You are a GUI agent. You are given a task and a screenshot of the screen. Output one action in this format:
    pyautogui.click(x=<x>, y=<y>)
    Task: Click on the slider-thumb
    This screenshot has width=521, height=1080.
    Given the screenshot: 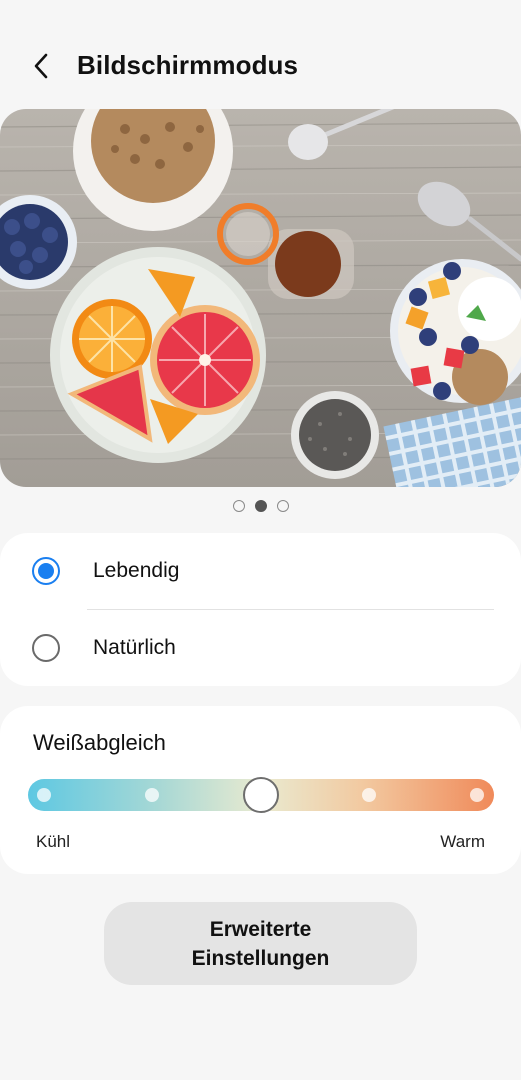 What is the action you would take?
    pyautogui.click(x=261, y=795)
    